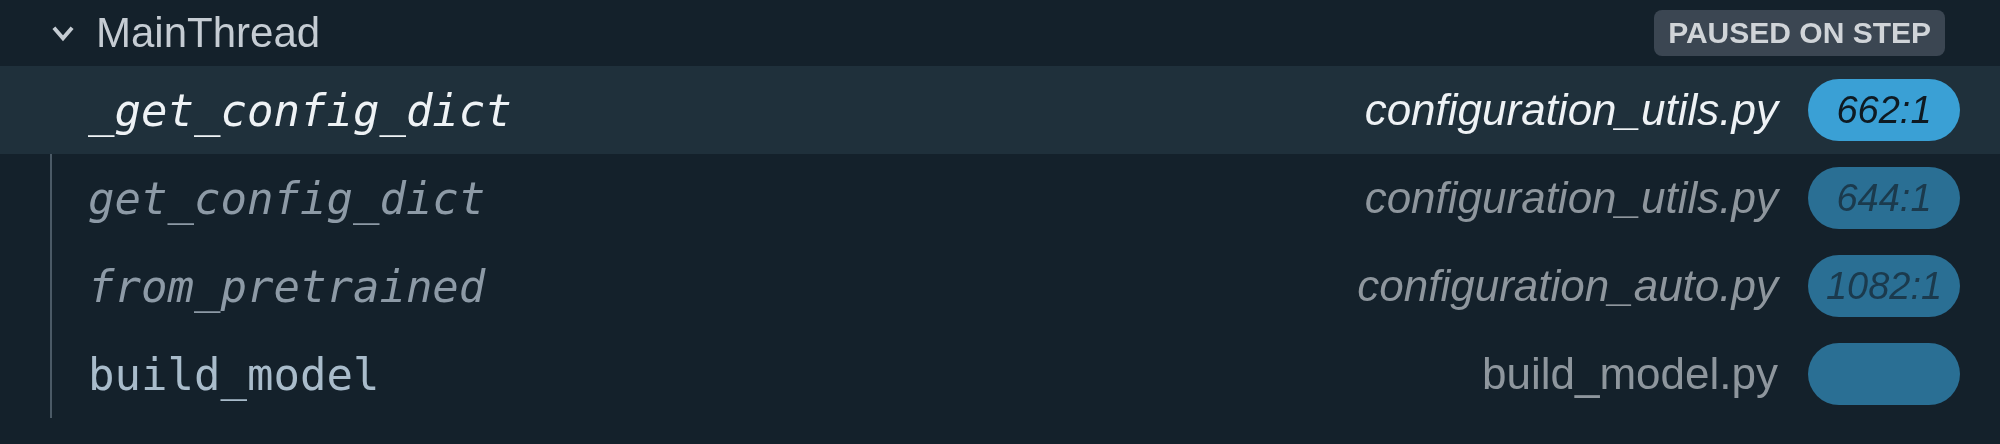 The height and width of the screenshot is (444, 2000). I want to click on file-name: configuration_auto.py, so click(1567, 286).